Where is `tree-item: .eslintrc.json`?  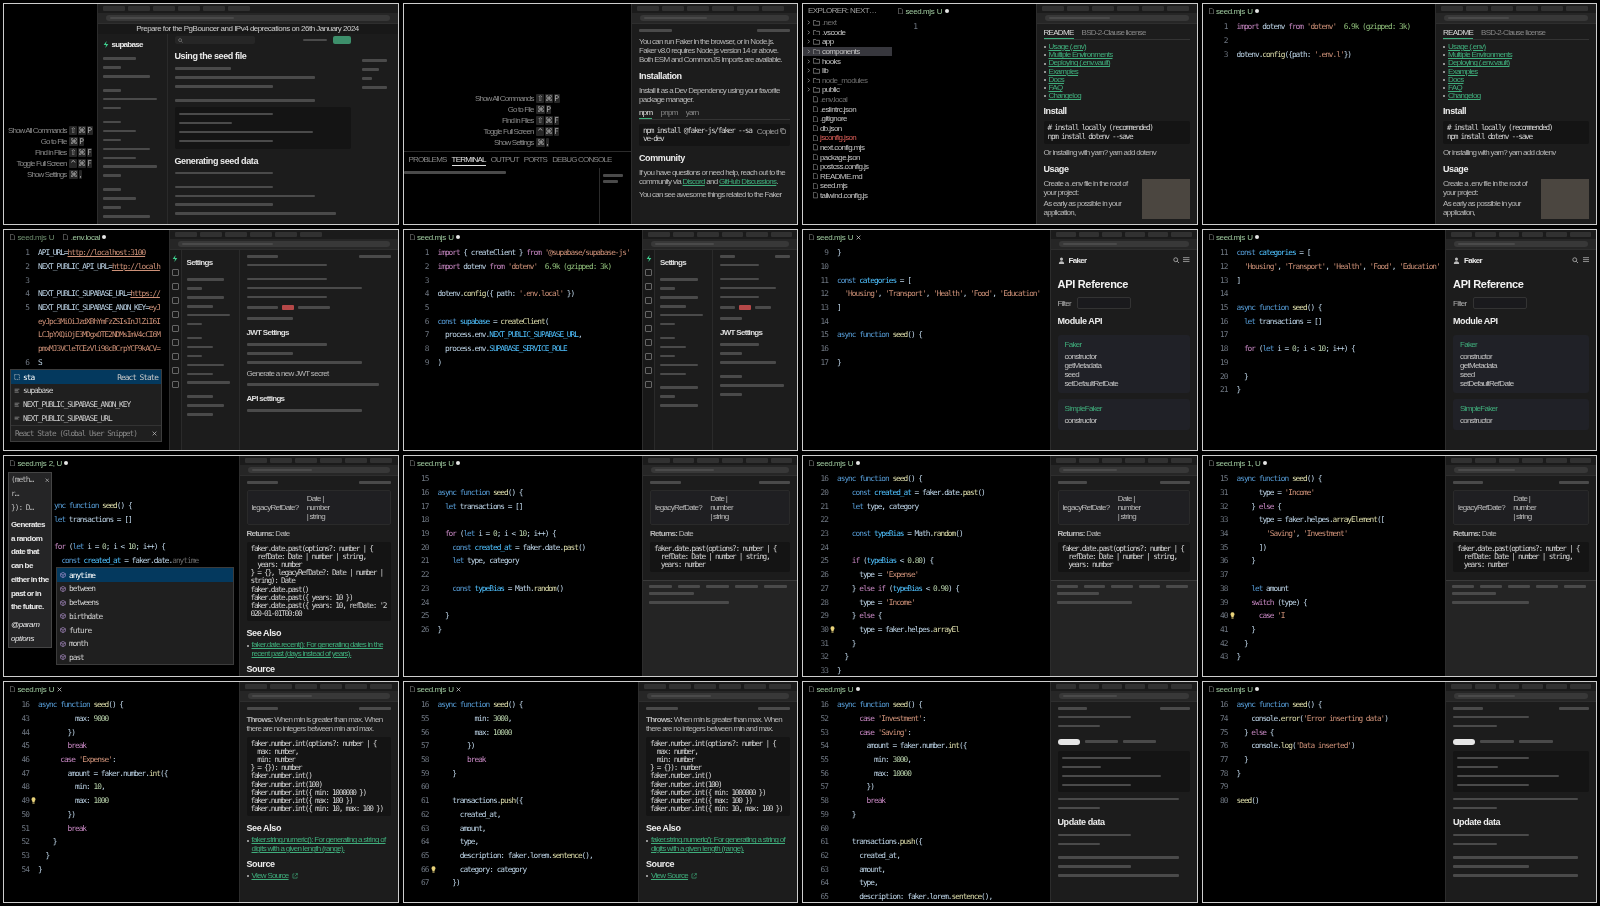 tree-item: .eslintrc.json is located at coordinates (847, 109).